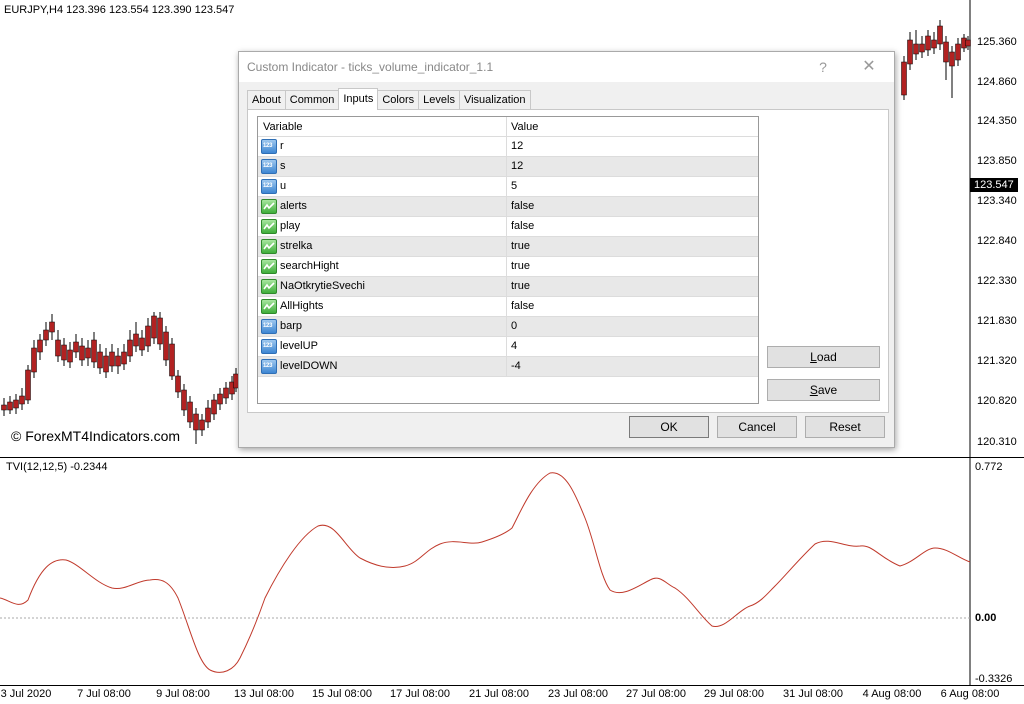 The width and height of the screenshot is (1024, 704). I want to click on table-row: 123 levelUP 4, so click(508, 347).